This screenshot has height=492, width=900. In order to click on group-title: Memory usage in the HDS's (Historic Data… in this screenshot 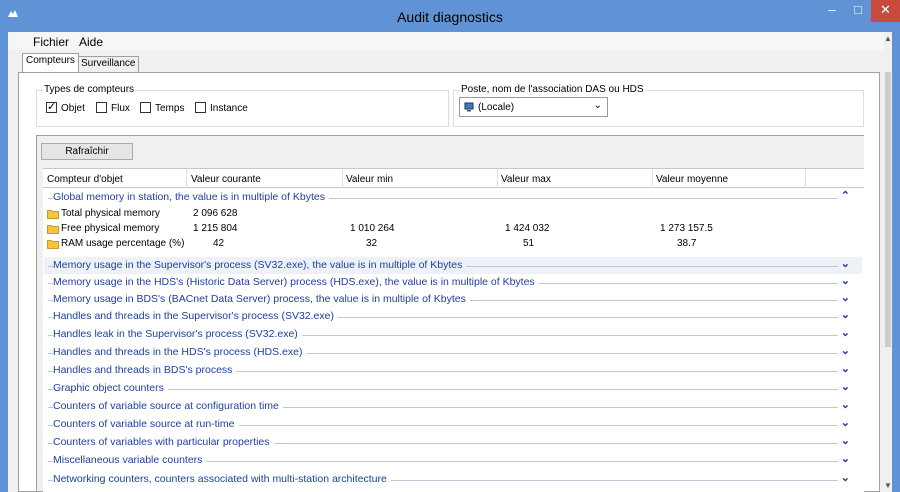, I will do `click(296, 282)`.